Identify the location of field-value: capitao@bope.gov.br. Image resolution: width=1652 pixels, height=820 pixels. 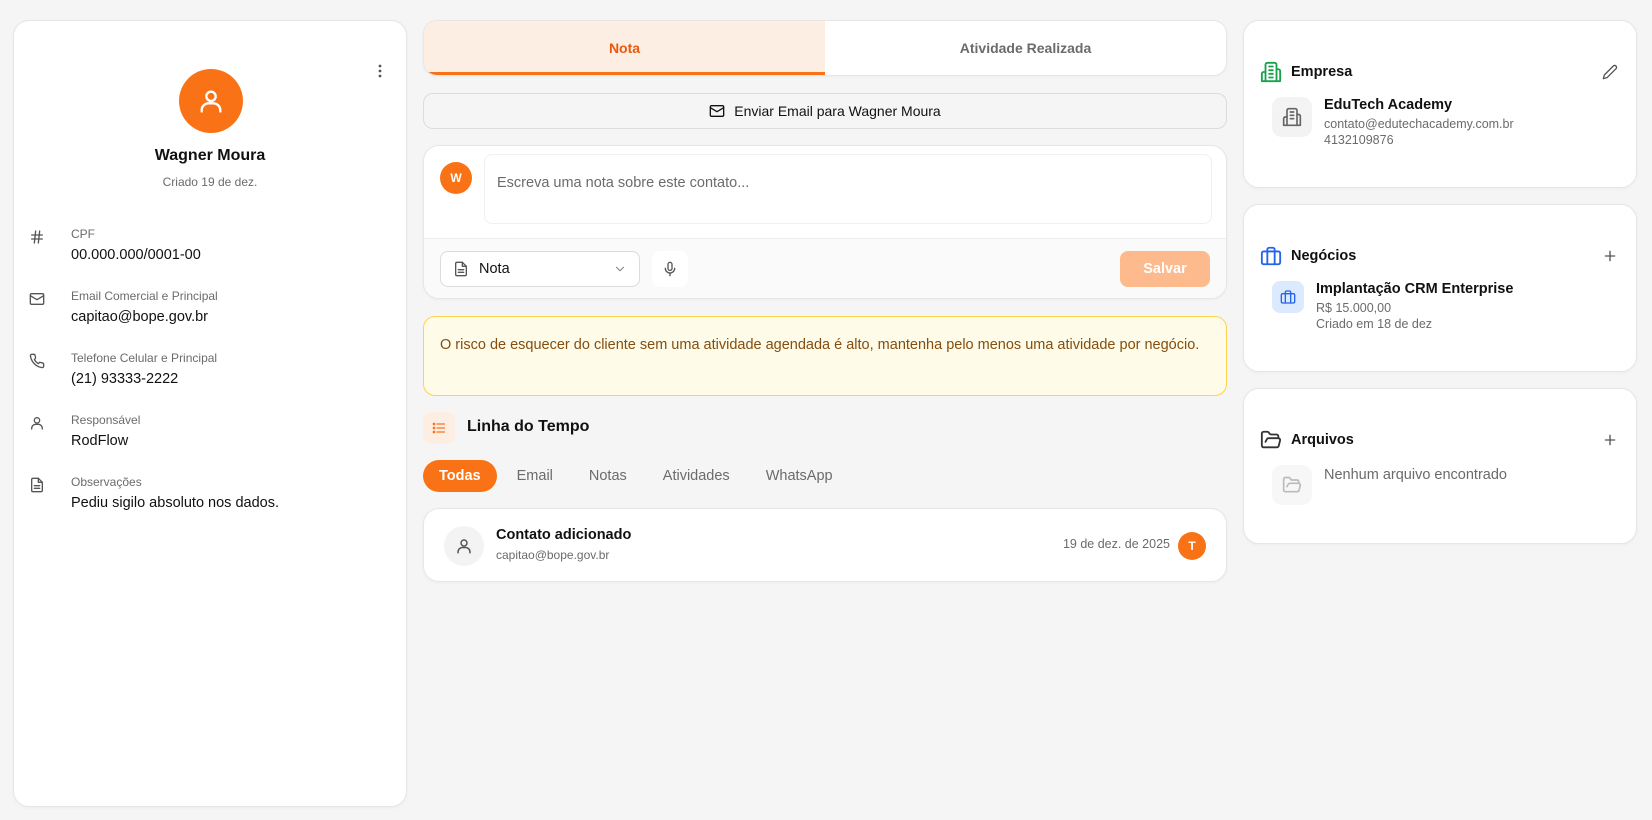
(139, 317).